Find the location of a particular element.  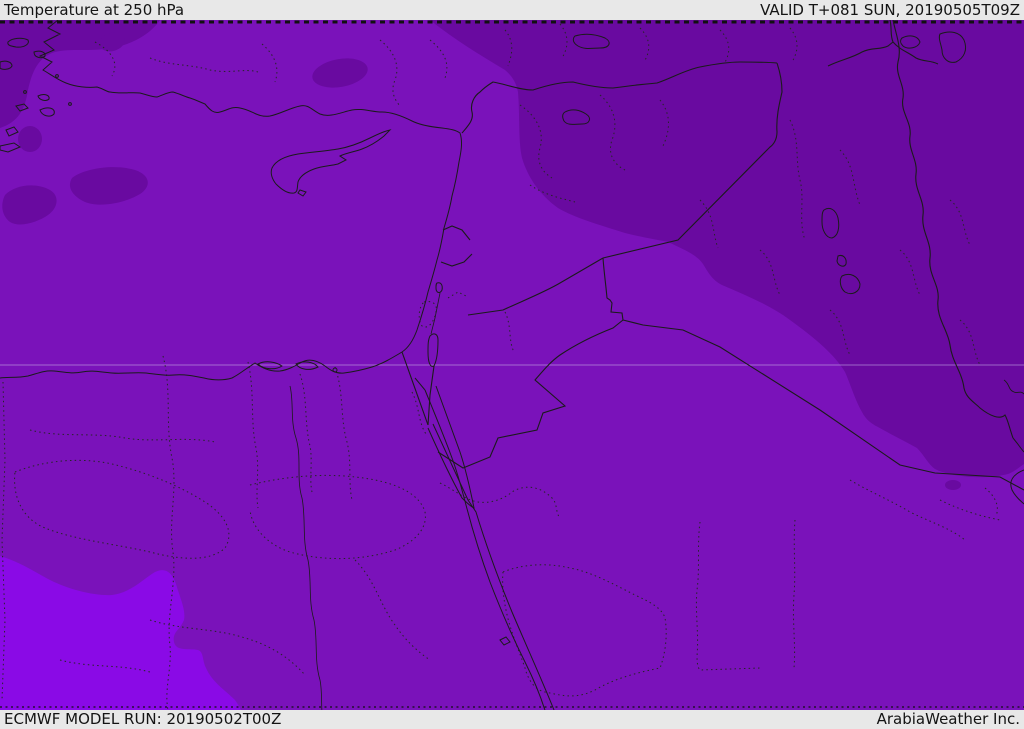

valid-time-label: VALID T+081 SUN, 20190505T09Z is located at coordinates (890, 10).